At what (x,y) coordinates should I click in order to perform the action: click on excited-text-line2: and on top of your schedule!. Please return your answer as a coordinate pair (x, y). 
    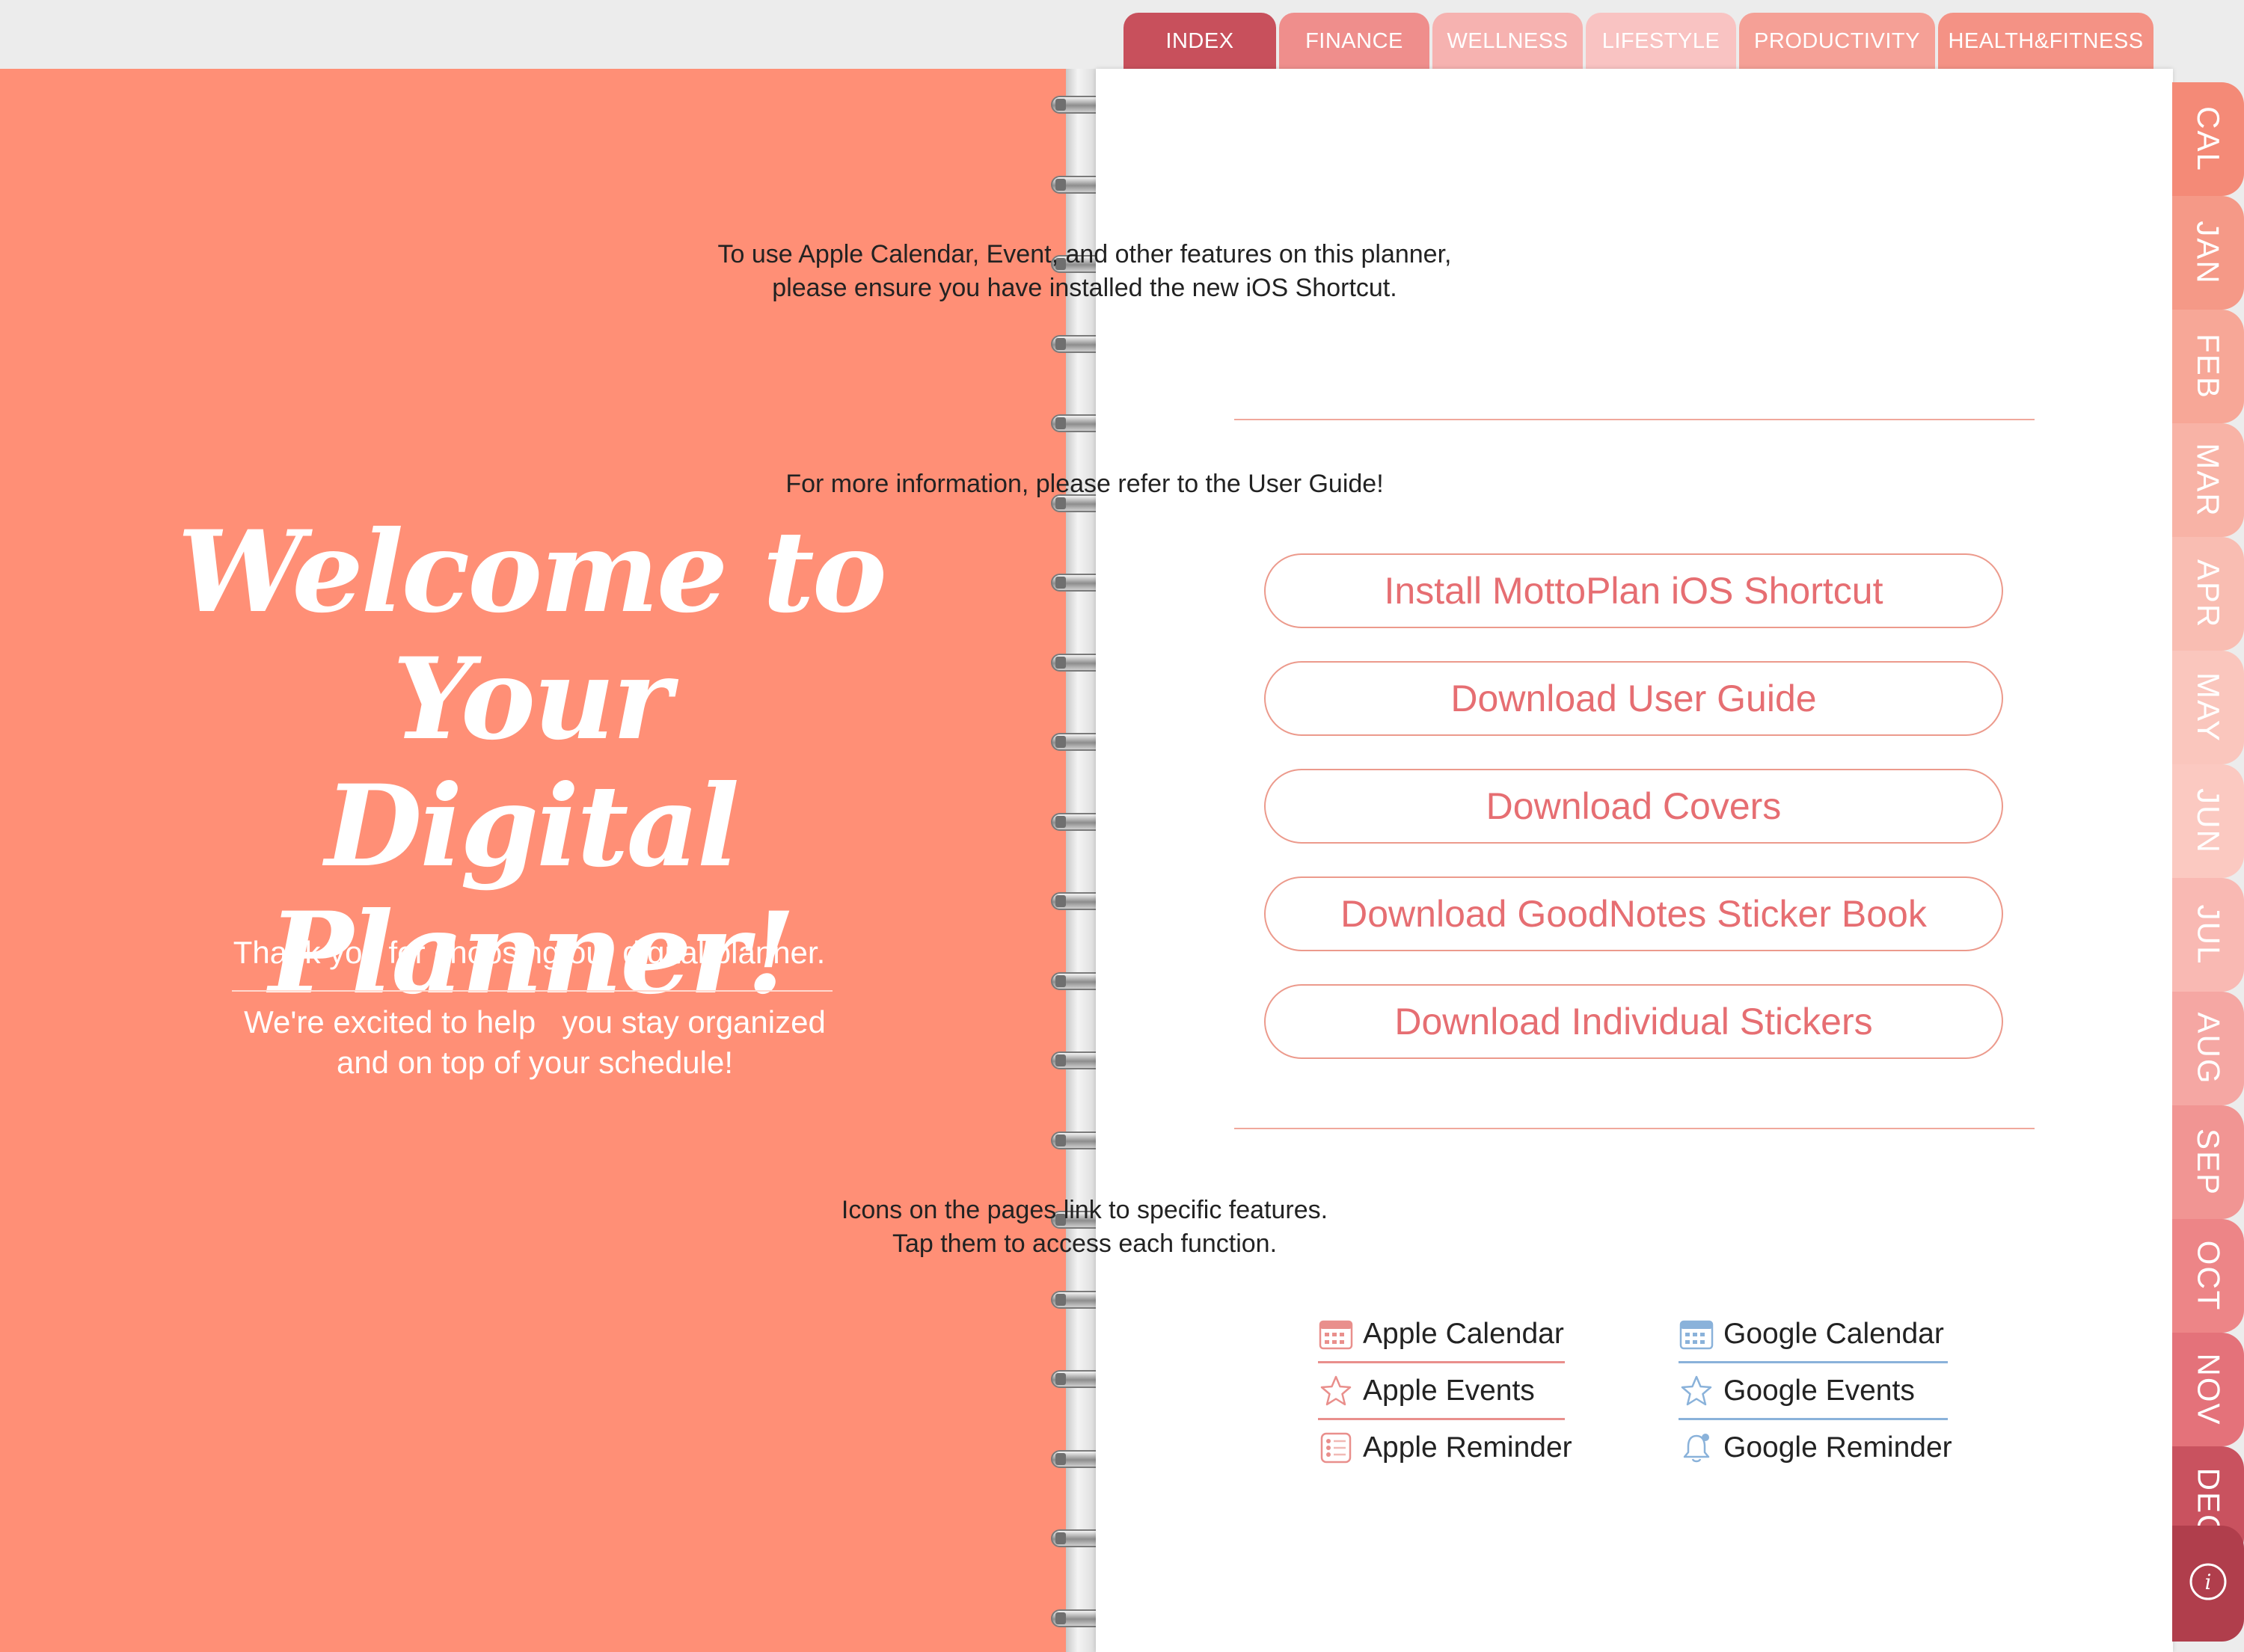
    Looking at the image, I should click on (535, 1062).